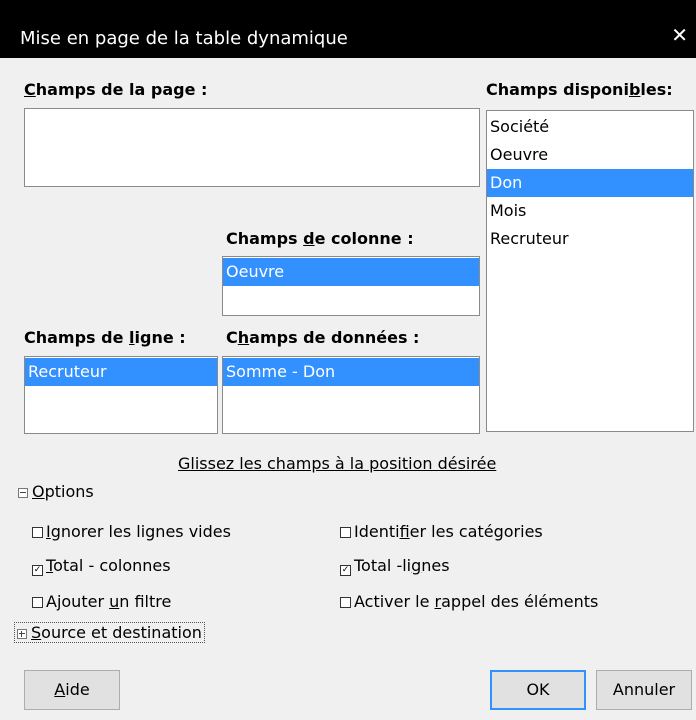 This screenshot has height=720, width=696. Describe the element at coordinates (634, 89) in the screenshot. I see `available-fields-label-mnemonic: b` at that location.